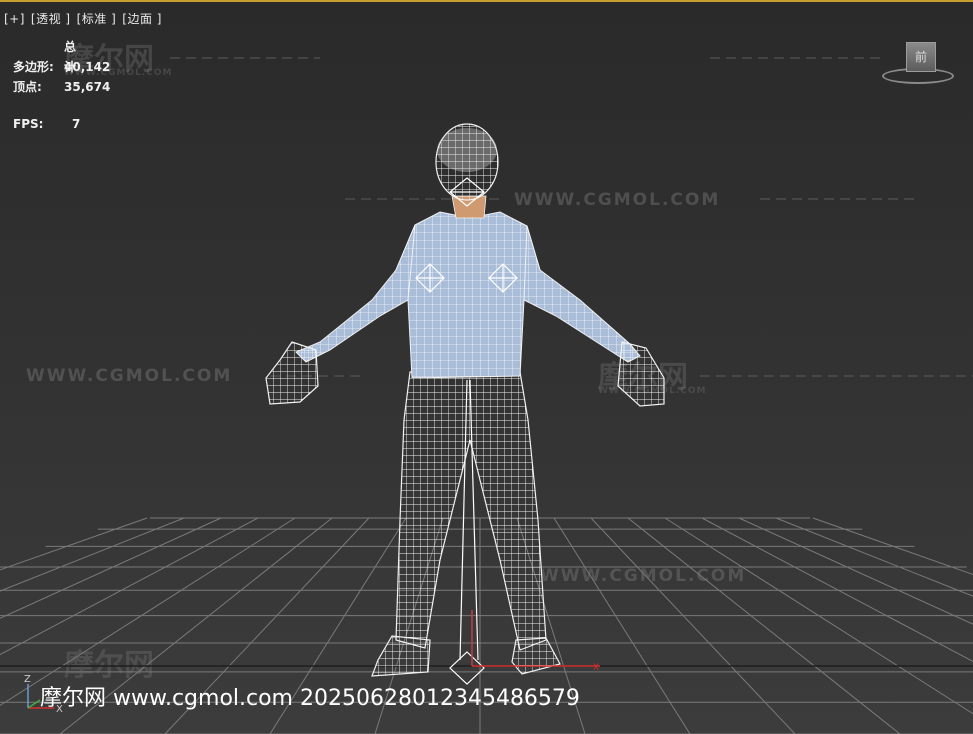  What do you see at coordinates (921, 57) in the screenshot?
I see `viewcube-front-face: 前` at bounding box center [921, 57].